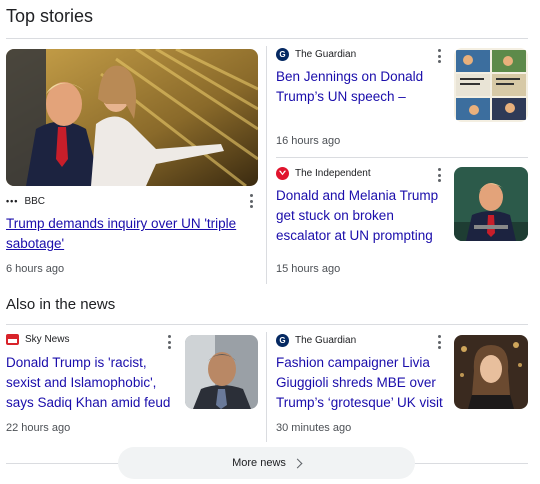 The image size is (540, 484). What do you see at coordinates (491, 204) in the screenshot?
I see `trump-speech-thumbnail-image` at bounding box center [491, 204].